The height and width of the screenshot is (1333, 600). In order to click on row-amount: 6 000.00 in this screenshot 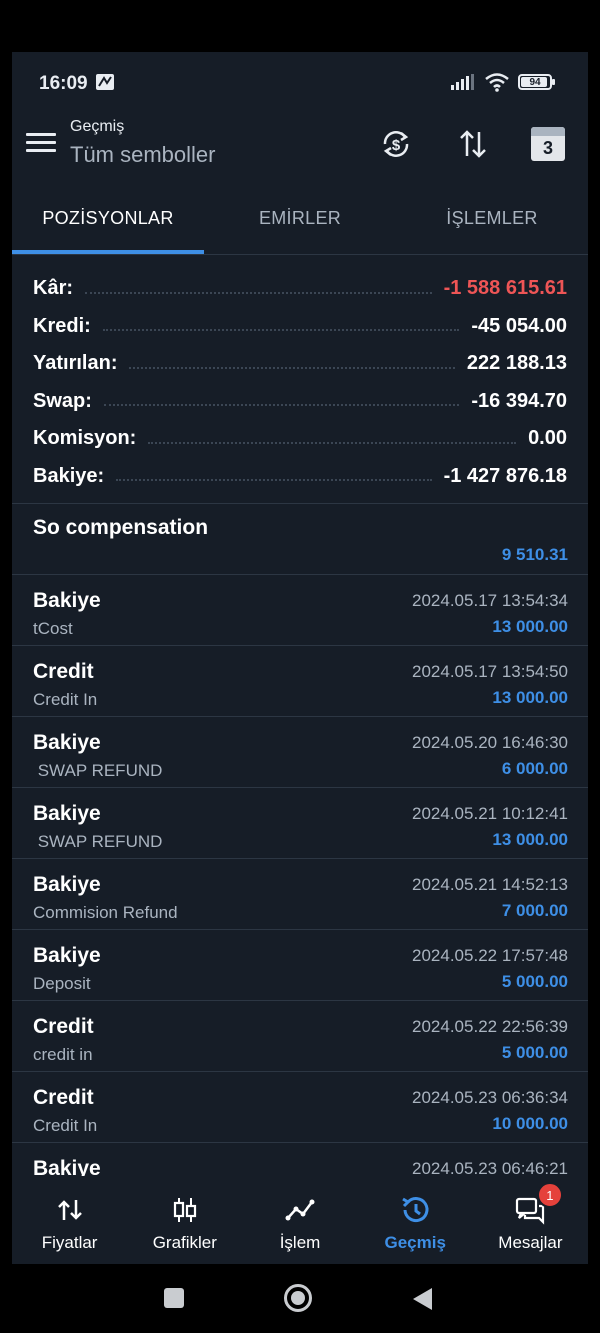, I will do `click(534, 768)`.